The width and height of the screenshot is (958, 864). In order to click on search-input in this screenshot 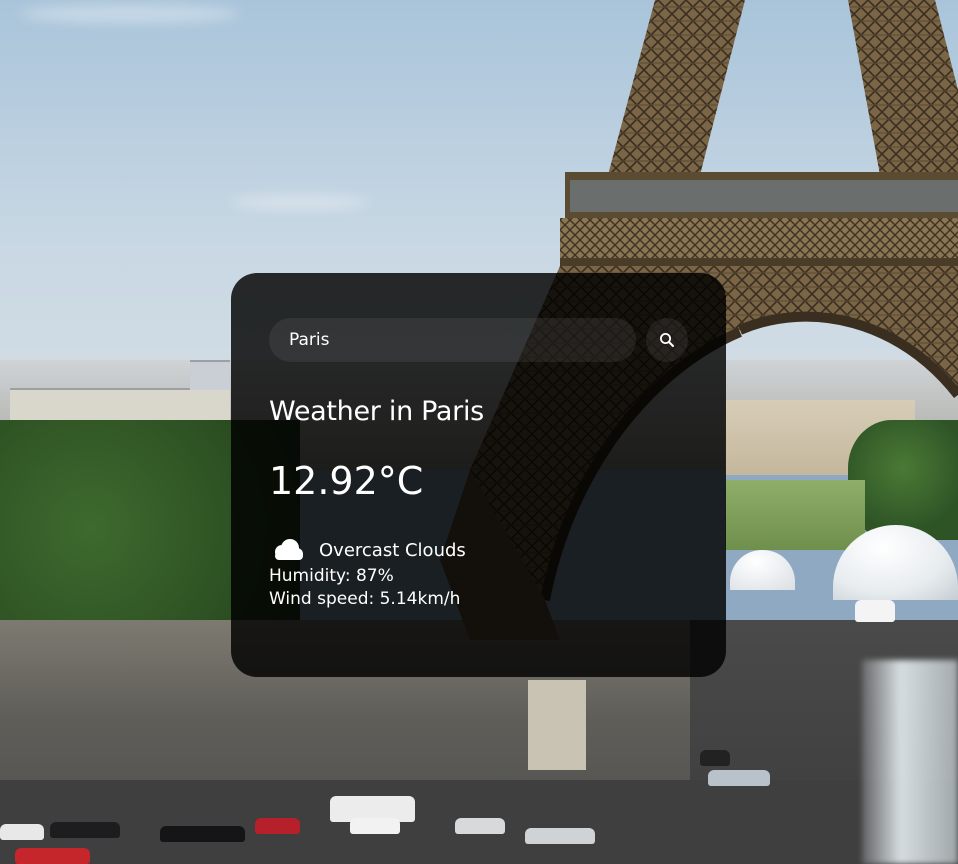, I will do `click(453, 340)`.